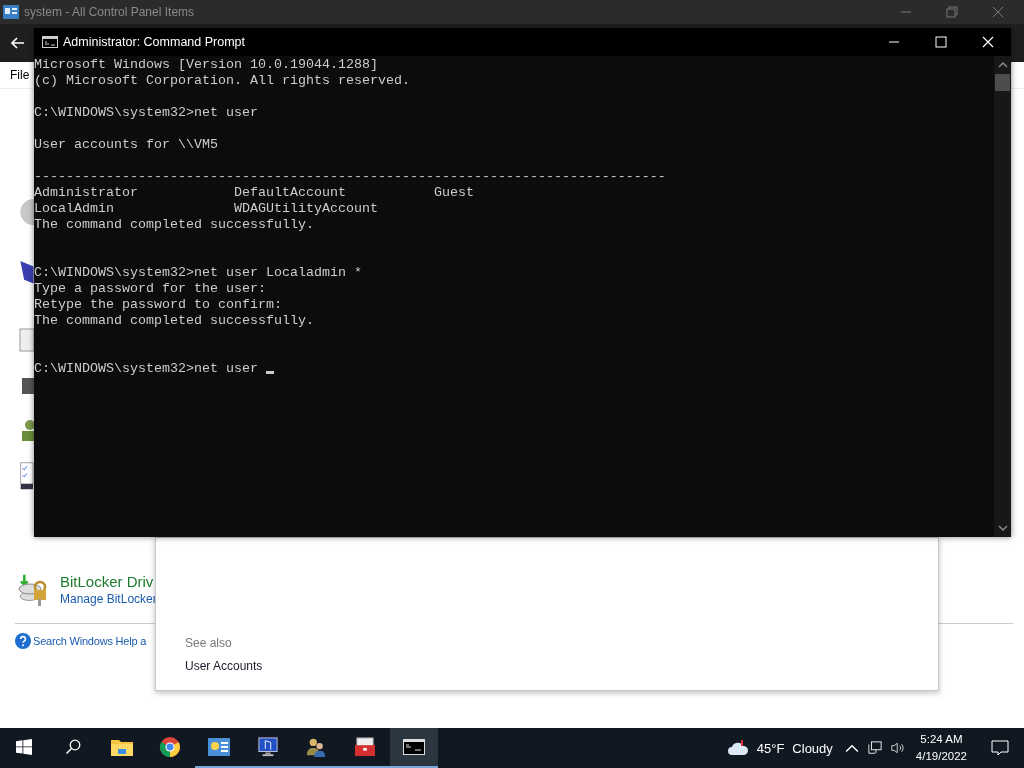  I want to click on scroll-up-icon, so click(1002, 65).